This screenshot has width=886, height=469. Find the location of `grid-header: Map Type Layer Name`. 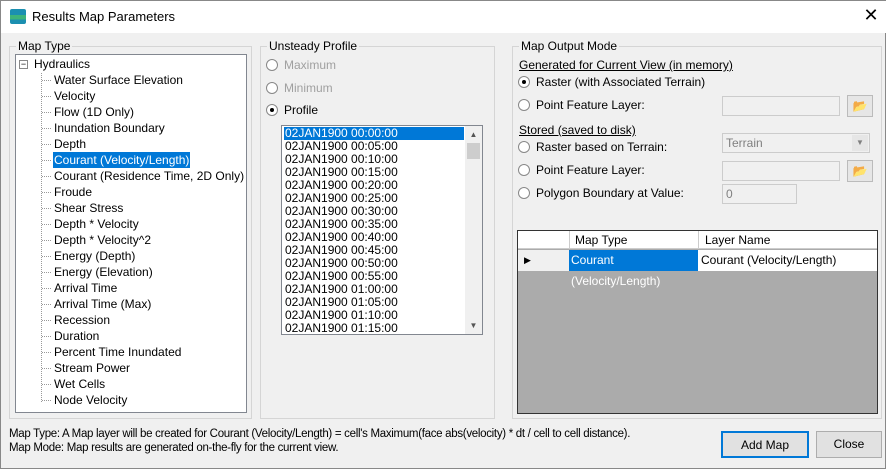

grid-header: Map Type Layer Name is located at coordinates (697, 240).